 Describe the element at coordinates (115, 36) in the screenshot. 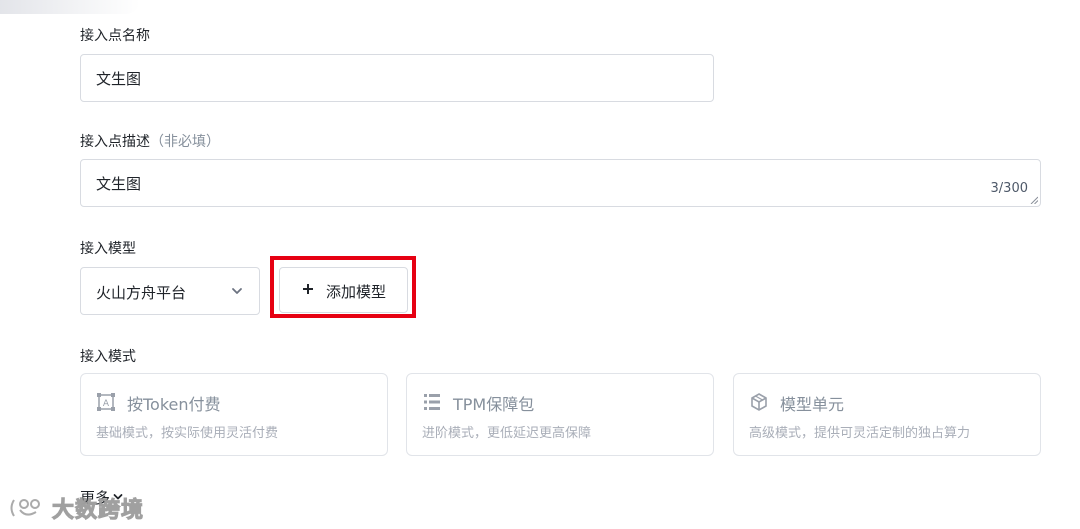

I see `name-label: 接入点名称` at that location.